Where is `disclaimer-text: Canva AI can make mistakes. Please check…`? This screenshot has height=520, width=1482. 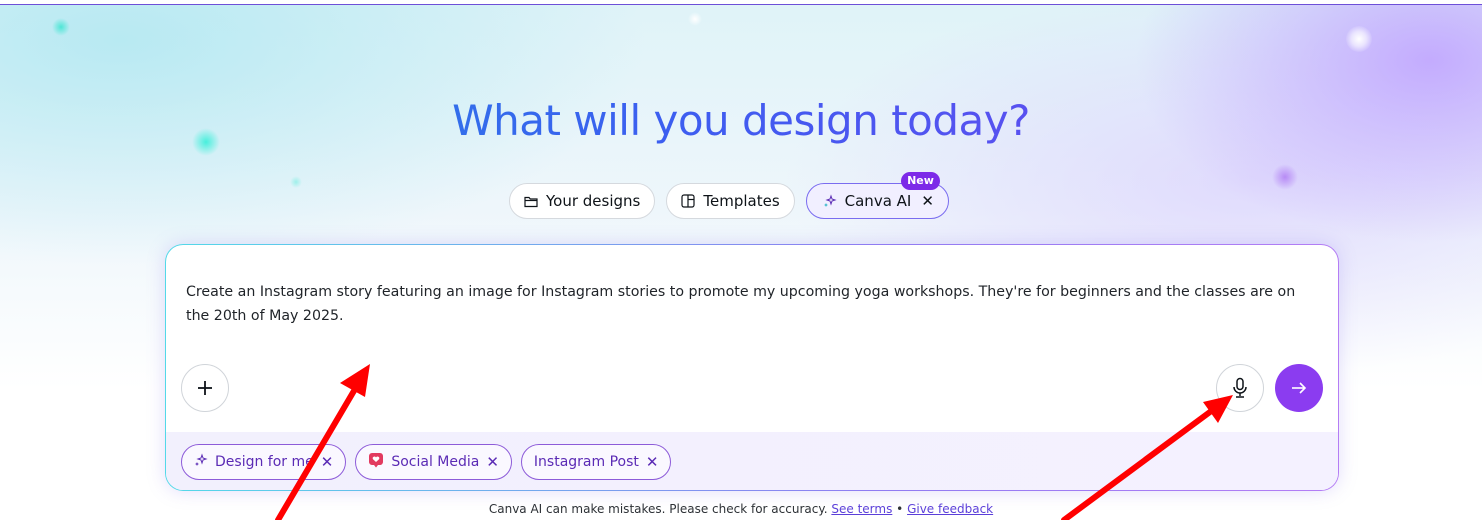
disclaimer-text: Canva AI can make mistakes. Please check… is located at coordinates (658, 509).